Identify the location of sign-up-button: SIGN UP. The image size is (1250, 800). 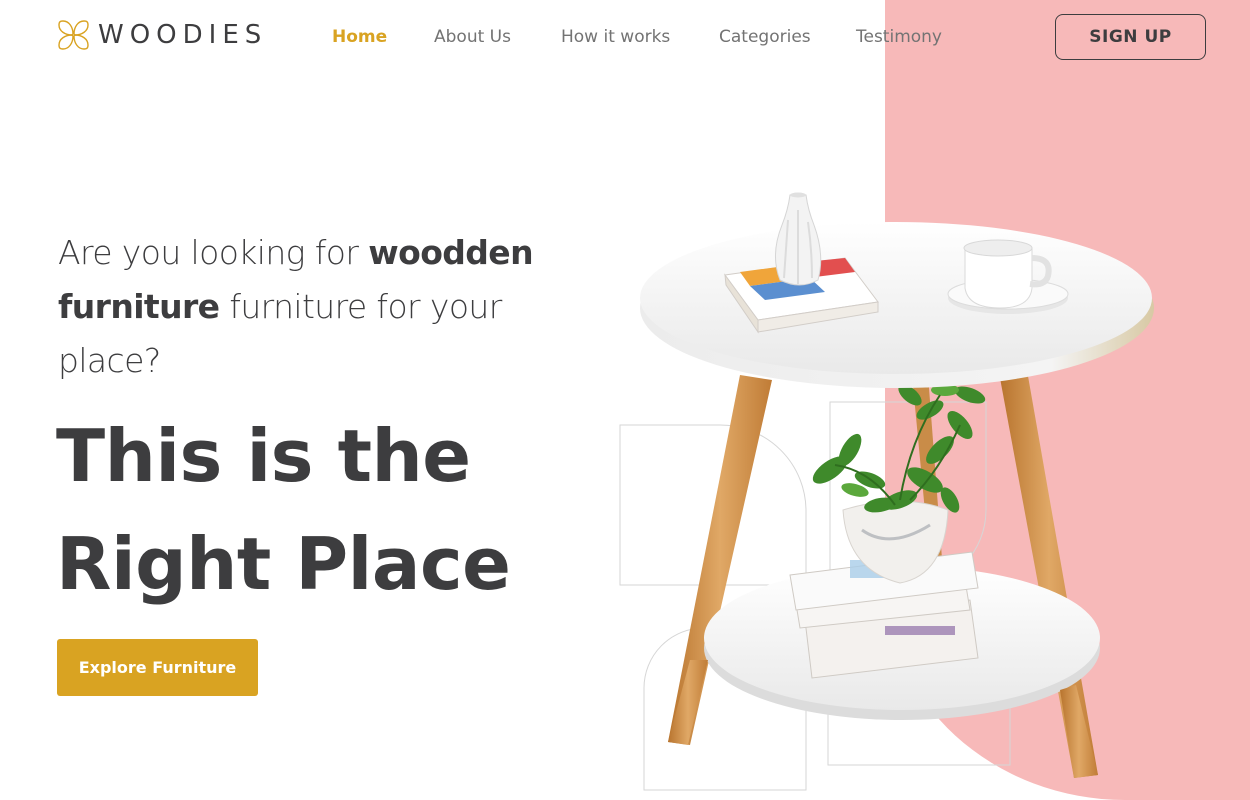
(1130, 37).